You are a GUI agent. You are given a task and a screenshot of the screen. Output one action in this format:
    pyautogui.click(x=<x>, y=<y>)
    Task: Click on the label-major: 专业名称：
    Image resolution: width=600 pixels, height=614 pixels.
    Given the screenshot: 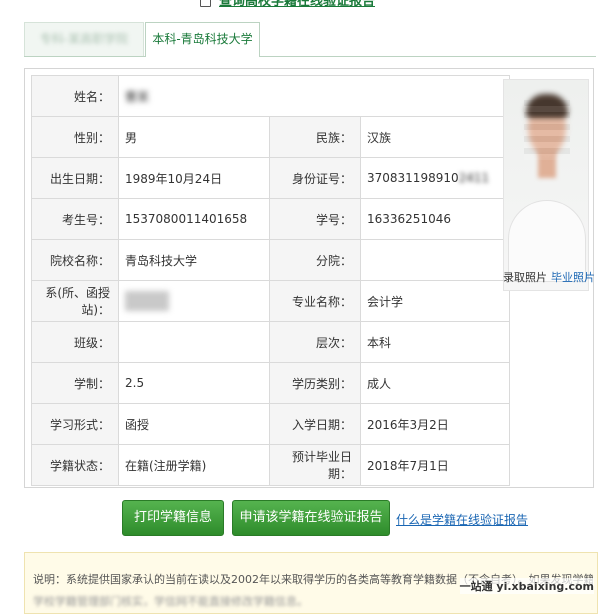 What is the action you would take?
    pyautogui.click(x=315, y=301)
    